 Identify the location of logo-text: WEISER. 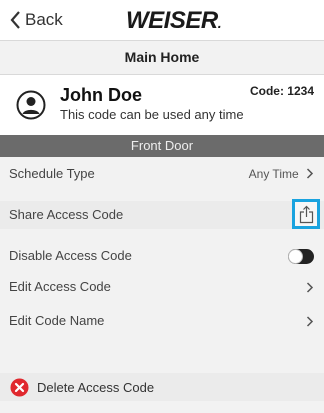
(172, 20).